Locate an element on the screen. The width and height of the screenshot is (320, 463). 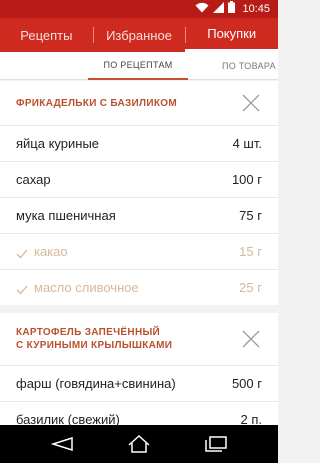
ingredient-row: фарш (говядина+свинина) 500 г is located at coordinates (139, 383).